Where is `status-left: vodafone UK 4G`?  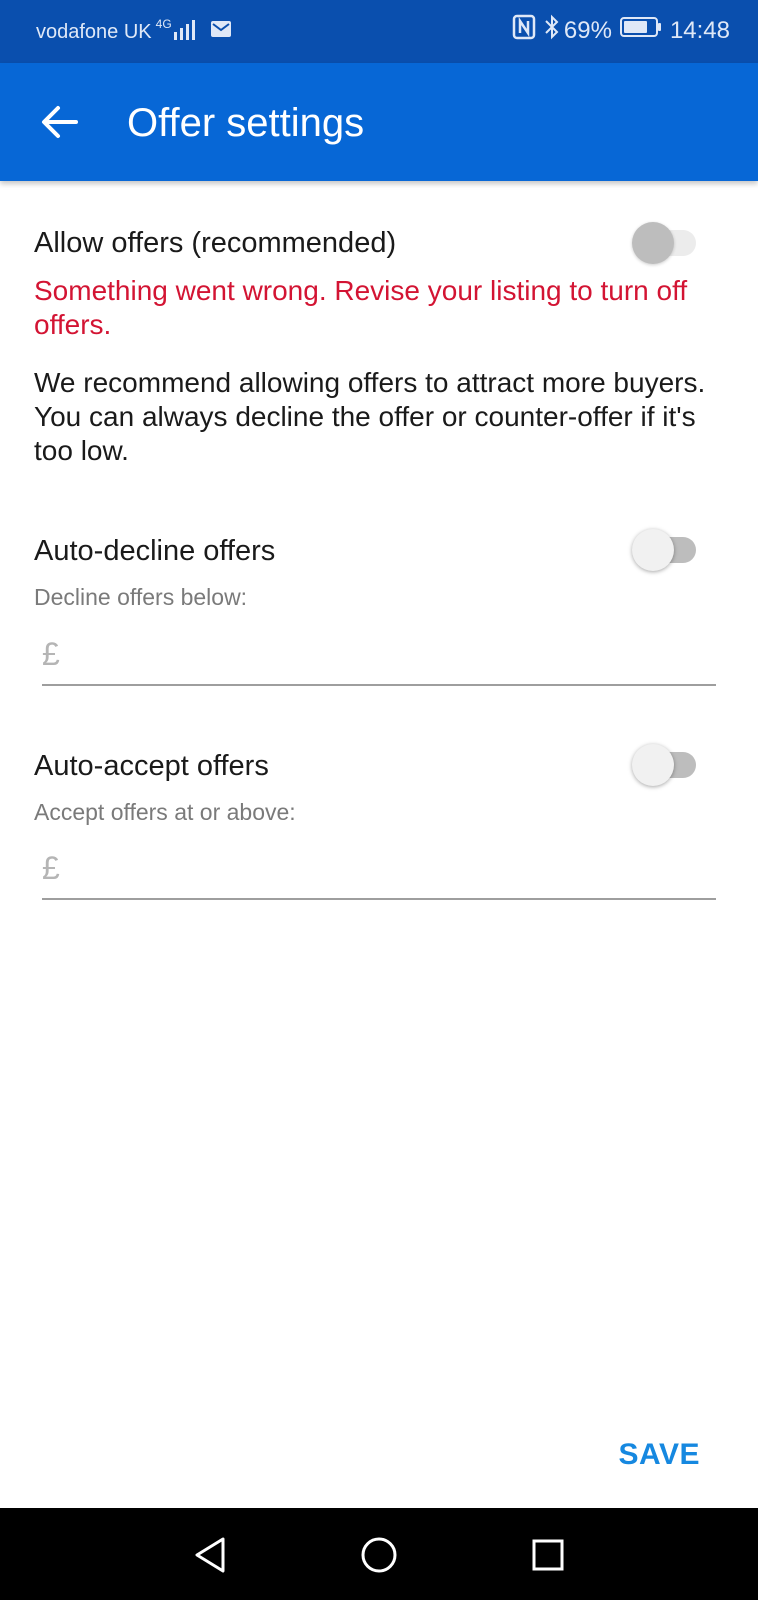
status-left: vodafone UK 4G is located at coordinates (134, 31).